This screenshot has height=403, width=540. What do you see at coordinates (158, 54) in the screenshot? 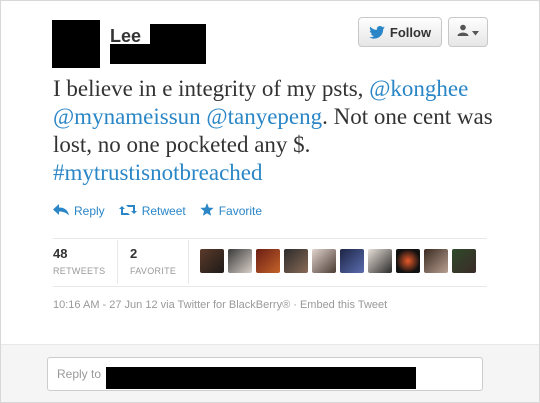
I see `user-handle-redacted` at bounding box center [158, 54].